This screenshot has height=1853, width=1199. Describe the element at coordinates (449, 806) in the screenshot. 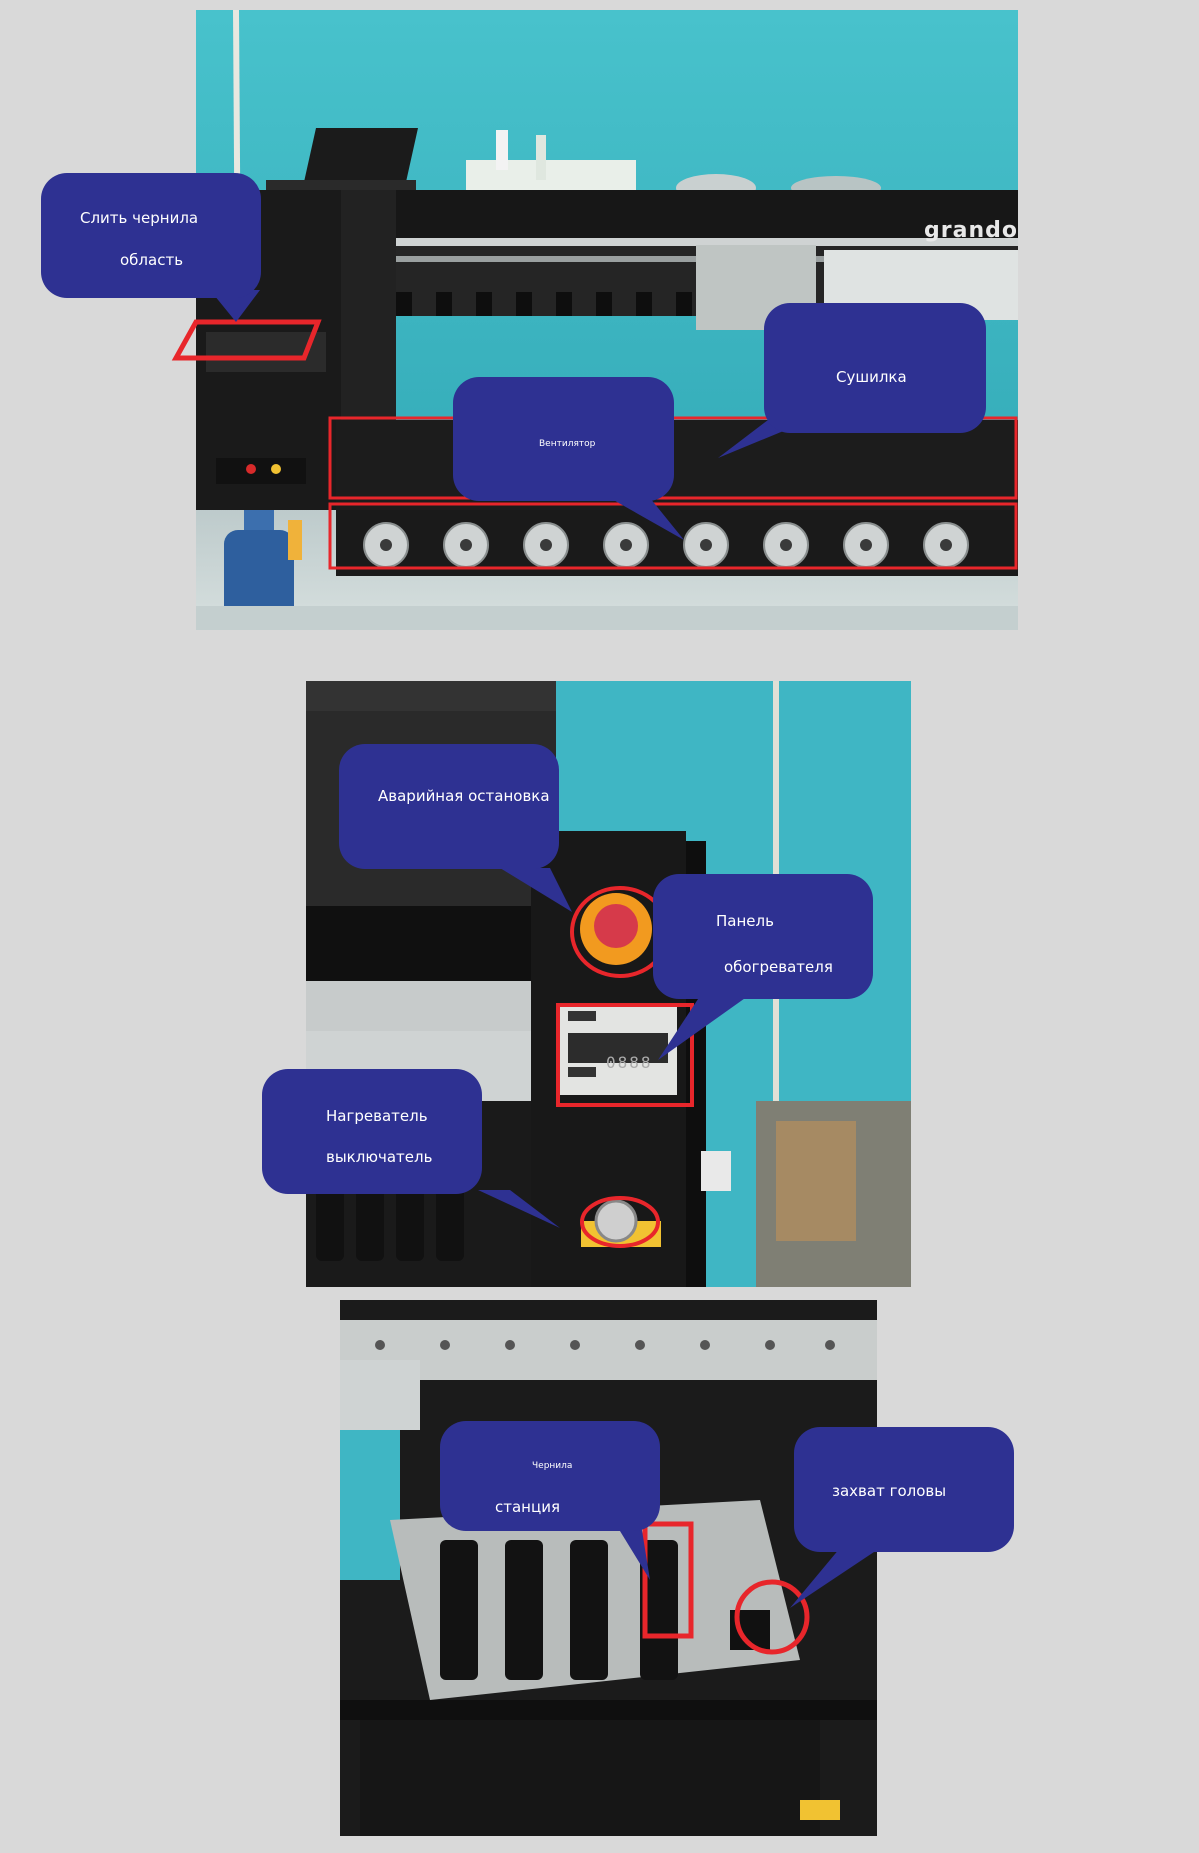

I see `emergency-stop-callout: Аварийная остановка` at that location.